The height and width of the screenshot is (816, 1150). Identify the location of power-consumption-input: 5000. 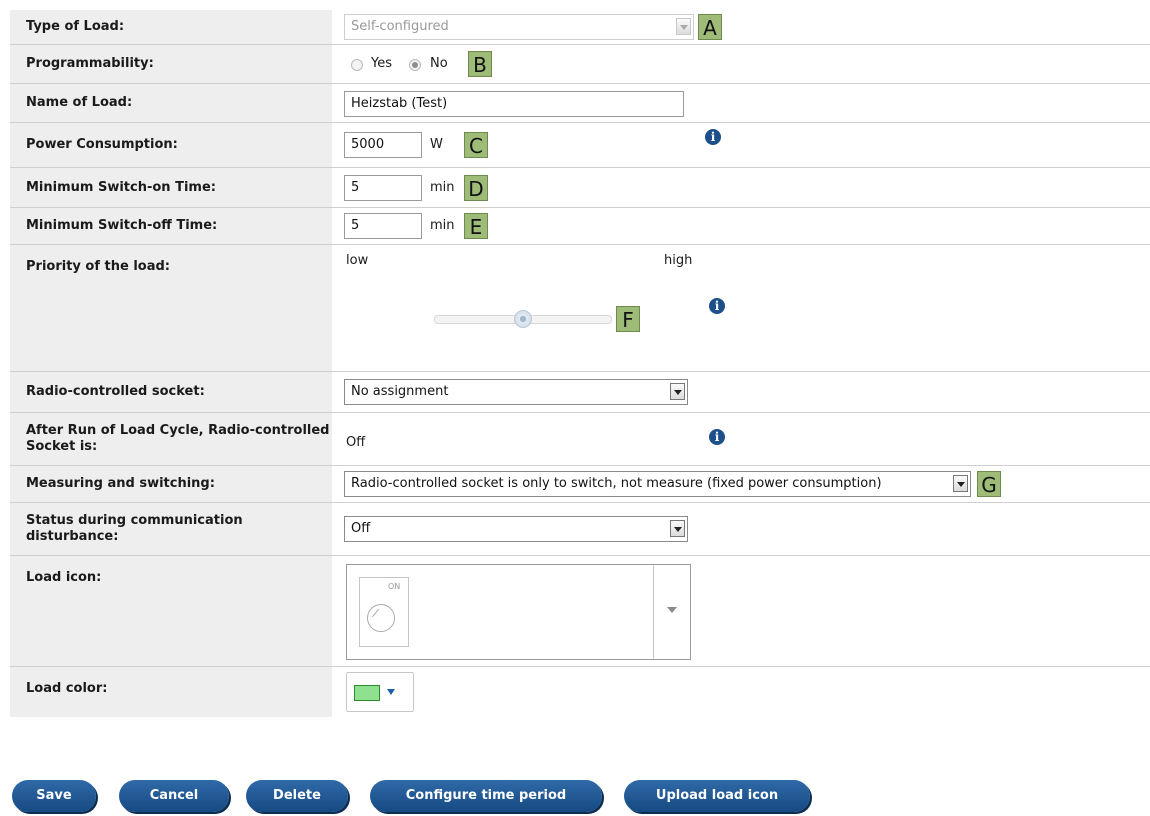
(383, 145).